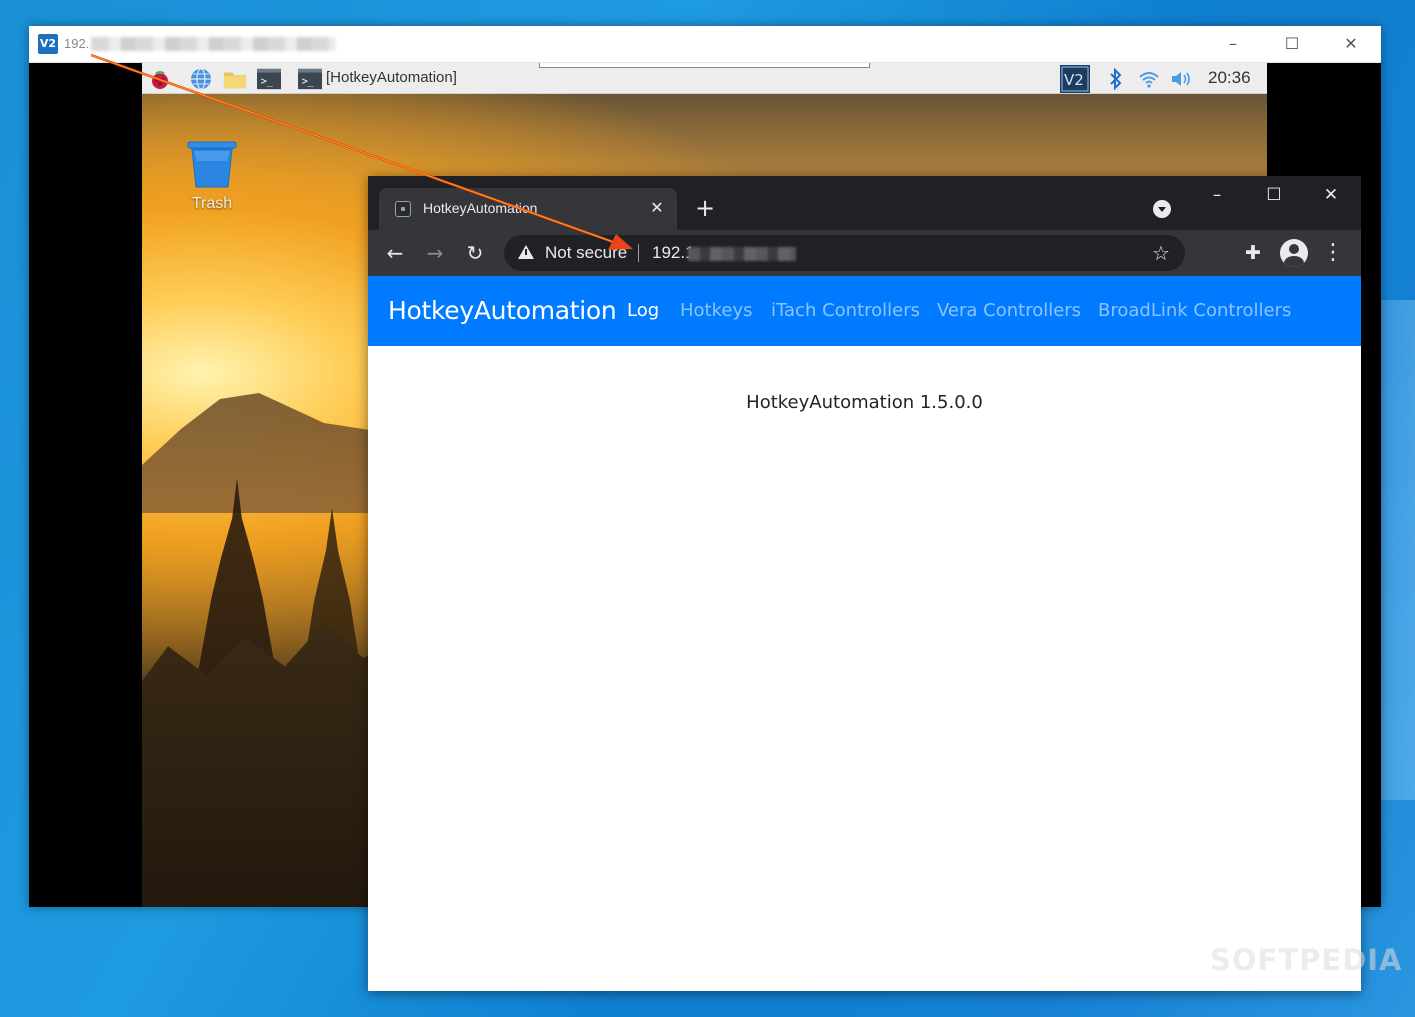 The width and height of the screenshot is (1415, 1017). Describe the element at coordinates (212, 203) in the screenshot. I see `trash-label: Trash` at that location.